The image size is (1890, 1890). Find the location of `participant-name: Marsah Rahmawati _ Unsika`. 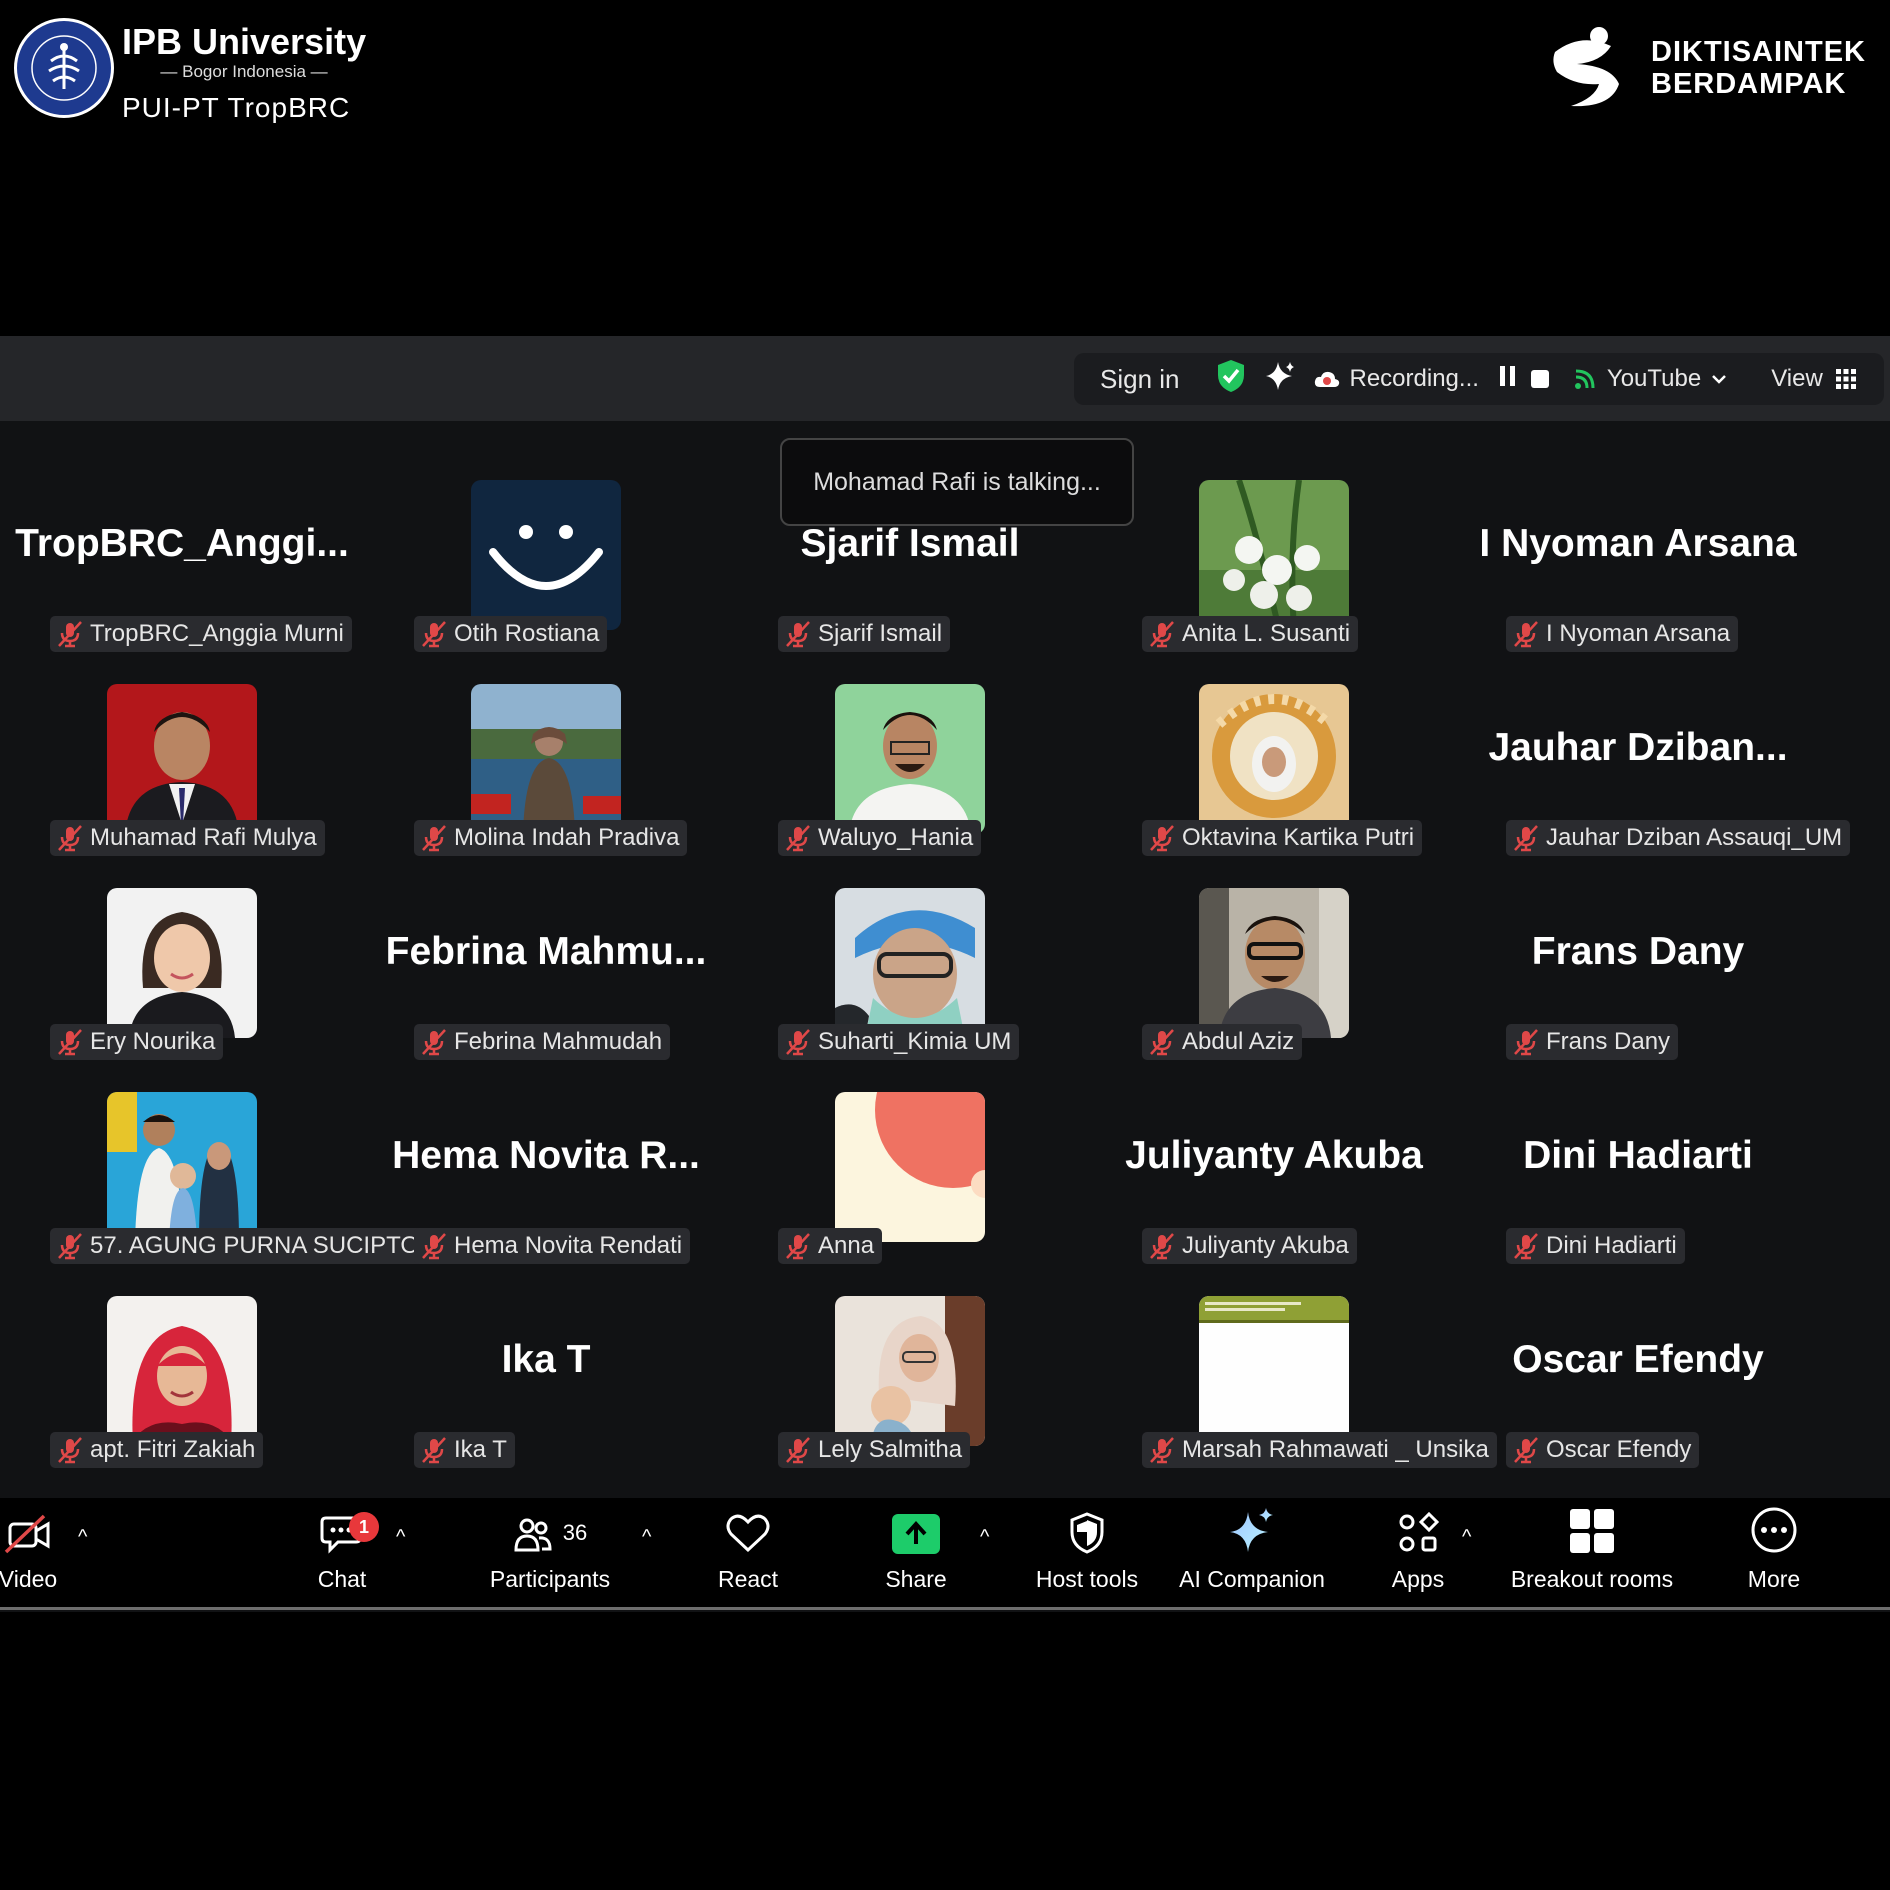

participant-name: Marsah Rahmawati _ Unsika is located at coordinates (1335, 1449).